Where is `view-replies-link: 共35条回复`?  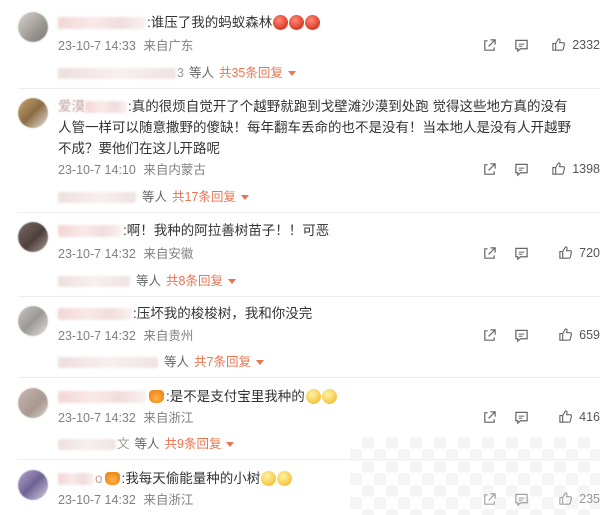 view-replies-link: 共35条回复 is located at coordinates (251, 73).